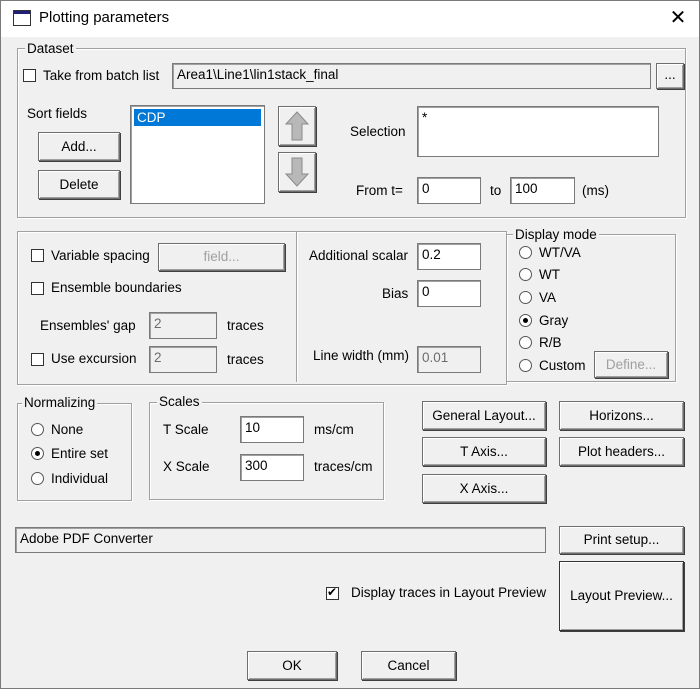  Describe the element at coordinates (67, 429) in the screenshot. I see `normalizing-none-label: None` at that location.